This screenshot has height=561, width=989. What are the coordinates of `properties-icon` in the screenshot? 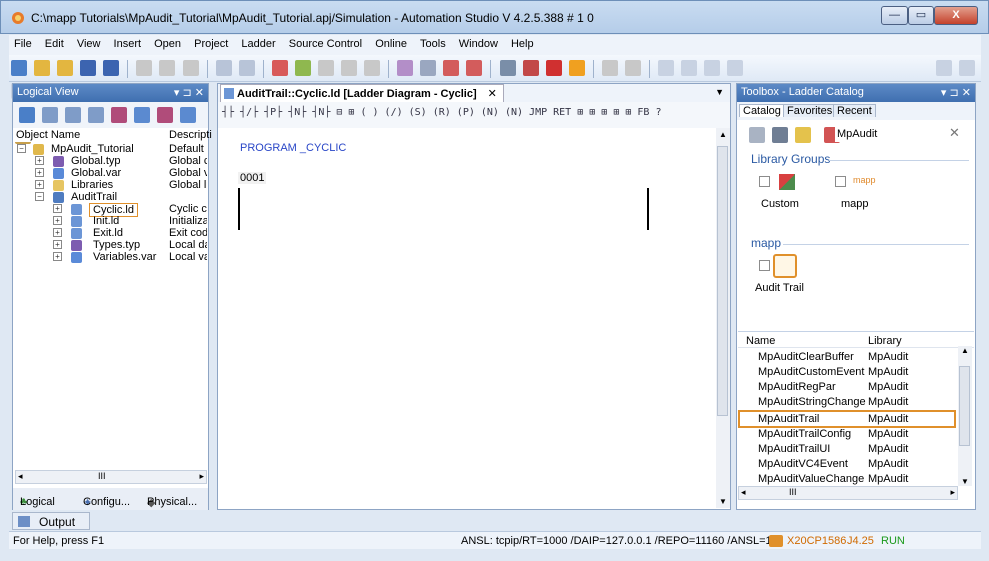 It's located at (50, 115).